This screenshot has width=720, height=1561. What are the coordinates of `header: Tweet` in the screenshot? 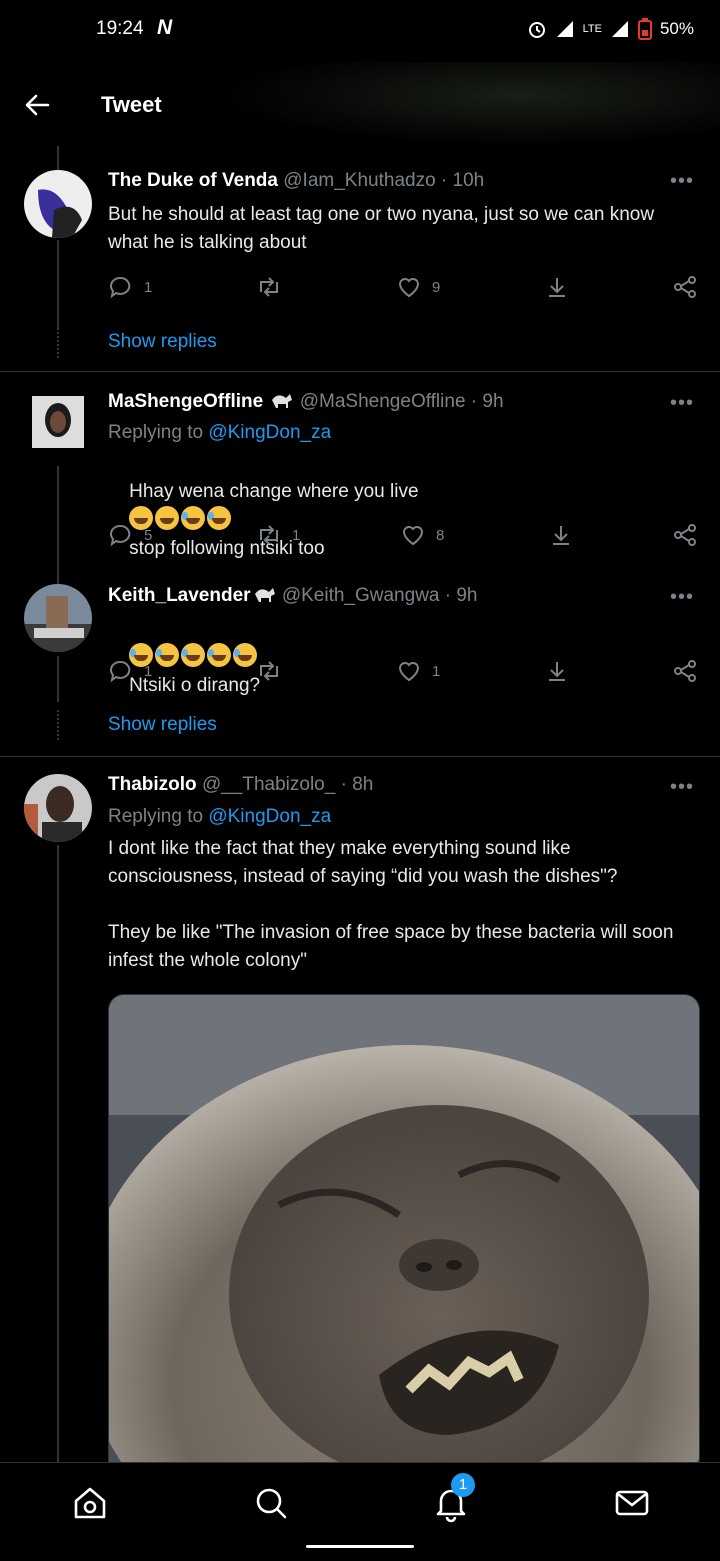 It's located at (360, 104).